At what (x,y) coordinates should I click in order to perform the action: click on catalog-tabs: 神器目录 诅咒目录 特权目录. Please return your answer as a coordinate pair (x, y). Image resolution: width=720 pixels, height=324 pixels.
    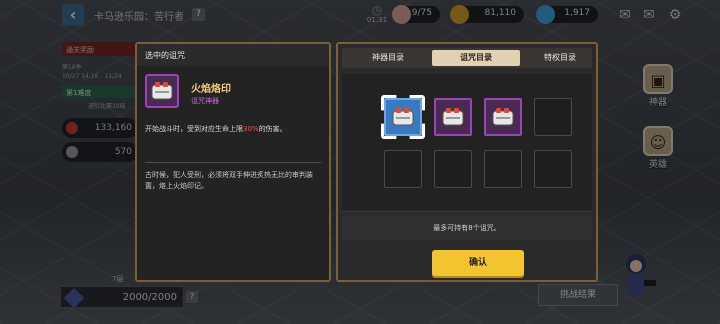
    Looking at the image, I should click on (467, 58).